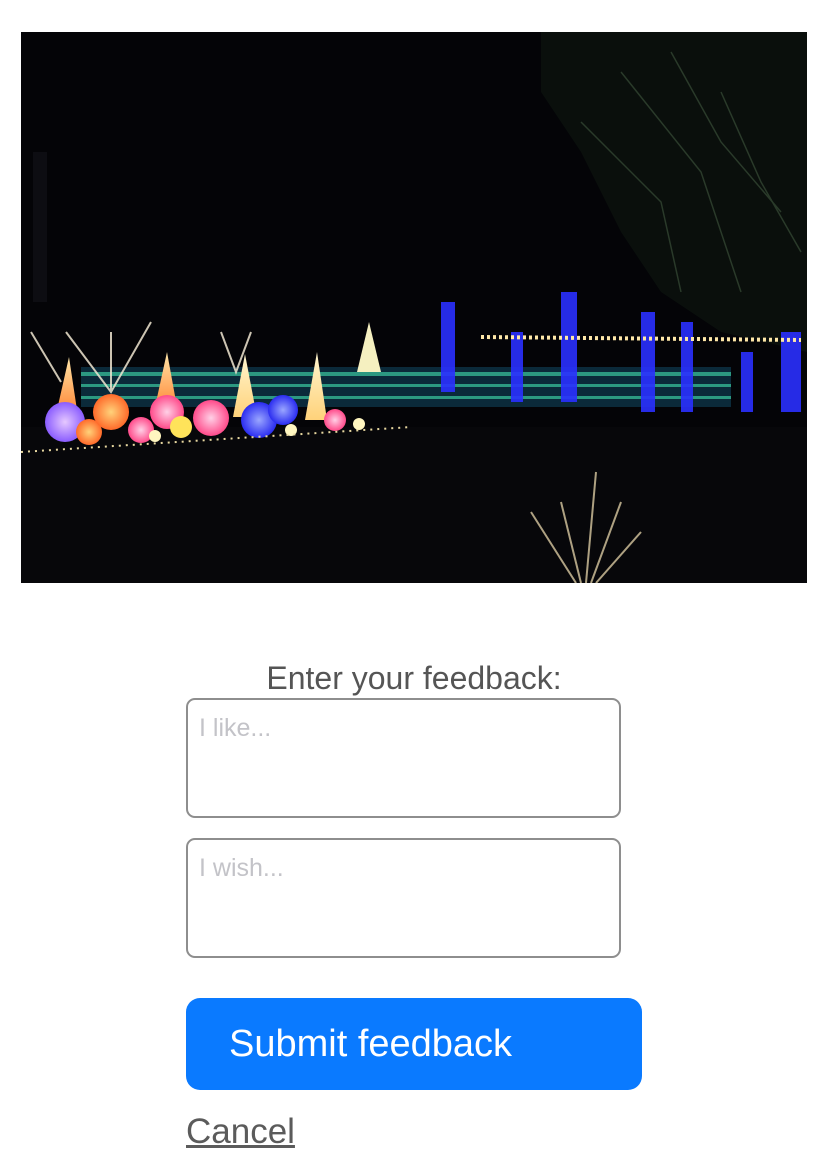  What do you see at coordinates (414, 678) in the screenshot?
I see `feedback-prompt: Enter your feedback:` at bounding box center [414, 678].